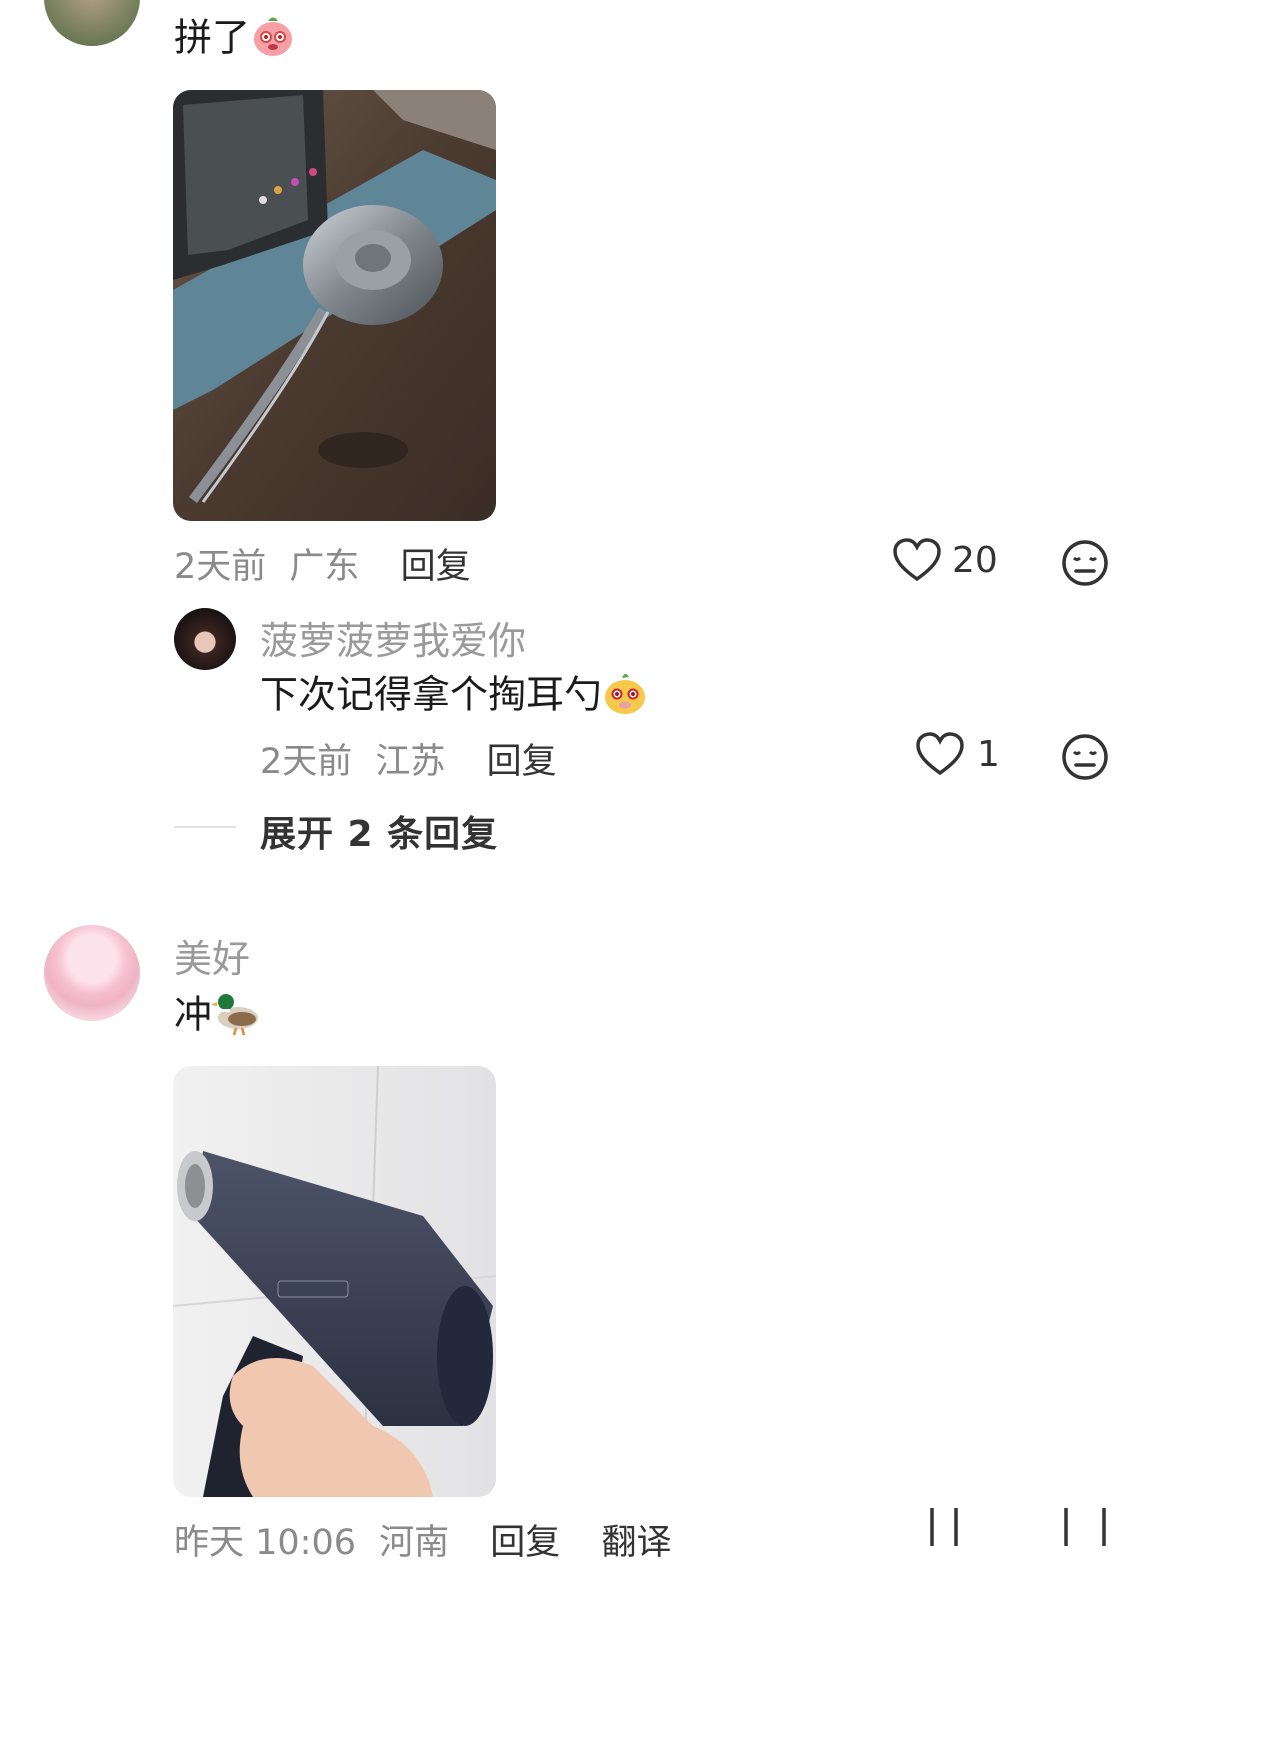  Describe the element at coordinates (334, 1281) in the screenshot. I see `comment-photo-hairdryer` at that location.